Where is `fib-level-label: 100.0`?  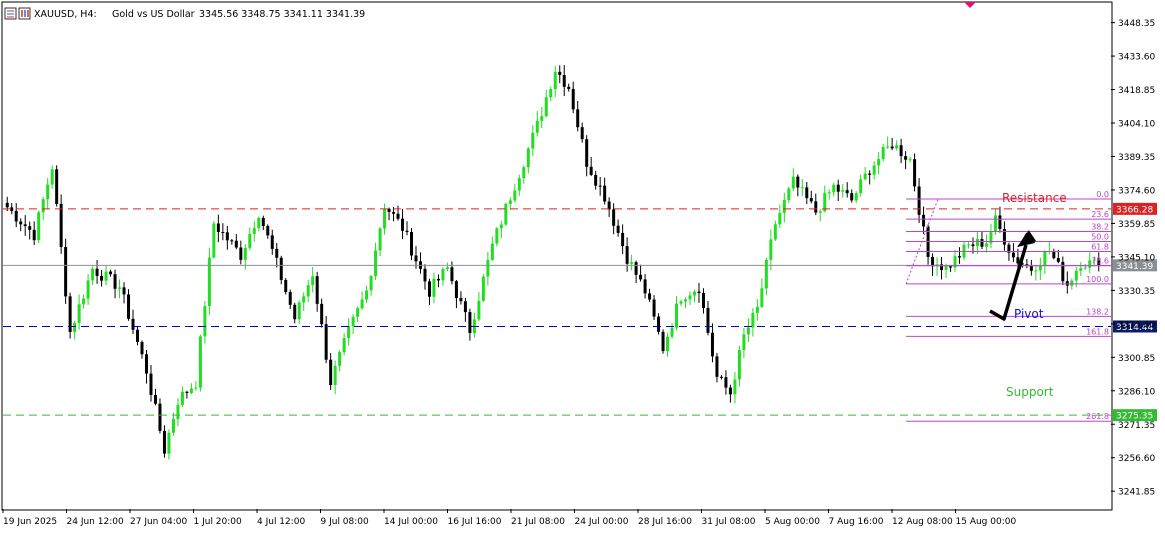
fib-level-label: 100.0 is located at coordinates (1097, 279).